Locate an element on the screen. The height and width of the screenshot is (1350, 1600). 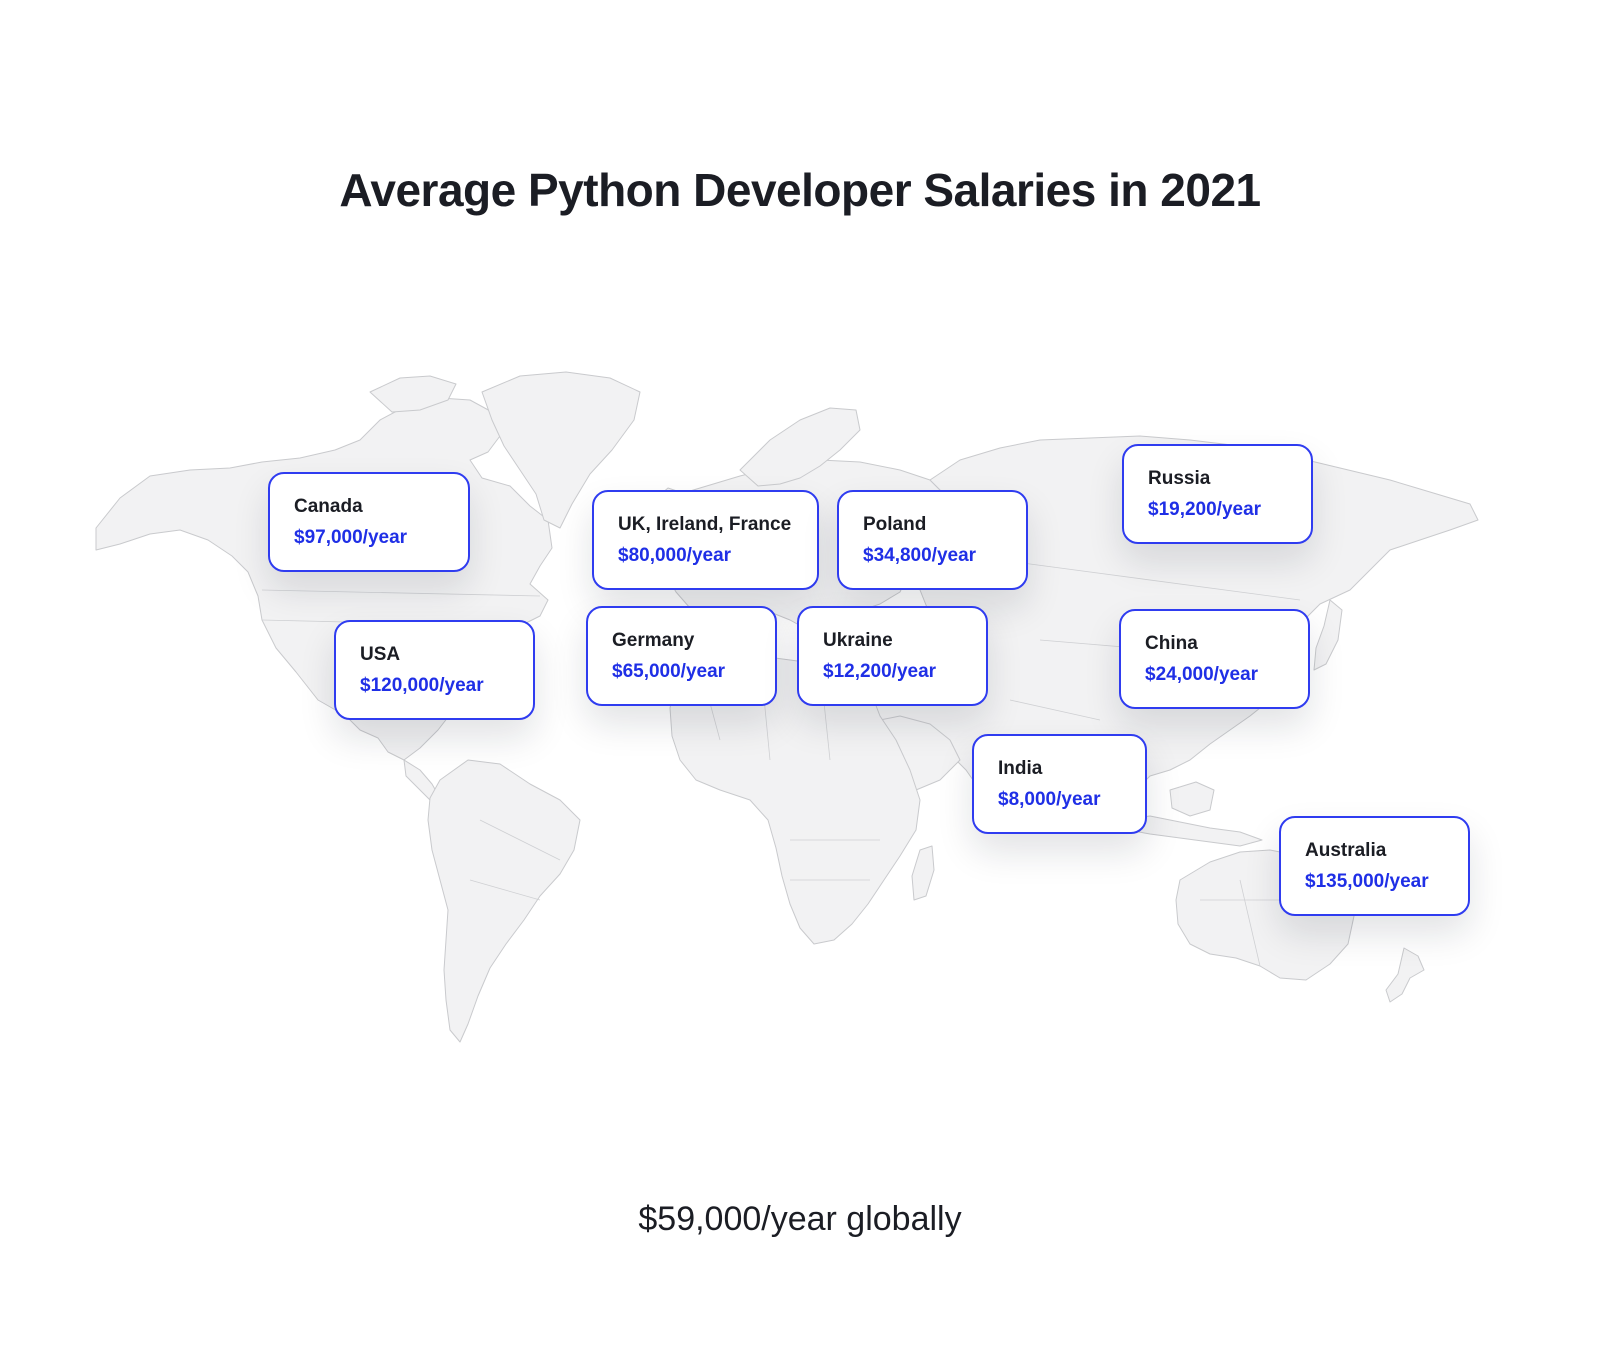
salary-card-germany: Germany $65,000/year is located at coordinates (681, 656).